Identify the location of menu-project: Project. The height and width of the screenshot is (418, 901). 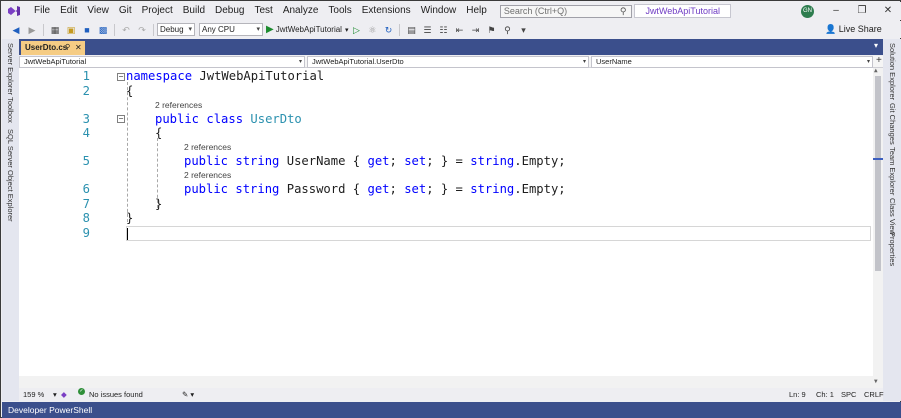
(157, 11).